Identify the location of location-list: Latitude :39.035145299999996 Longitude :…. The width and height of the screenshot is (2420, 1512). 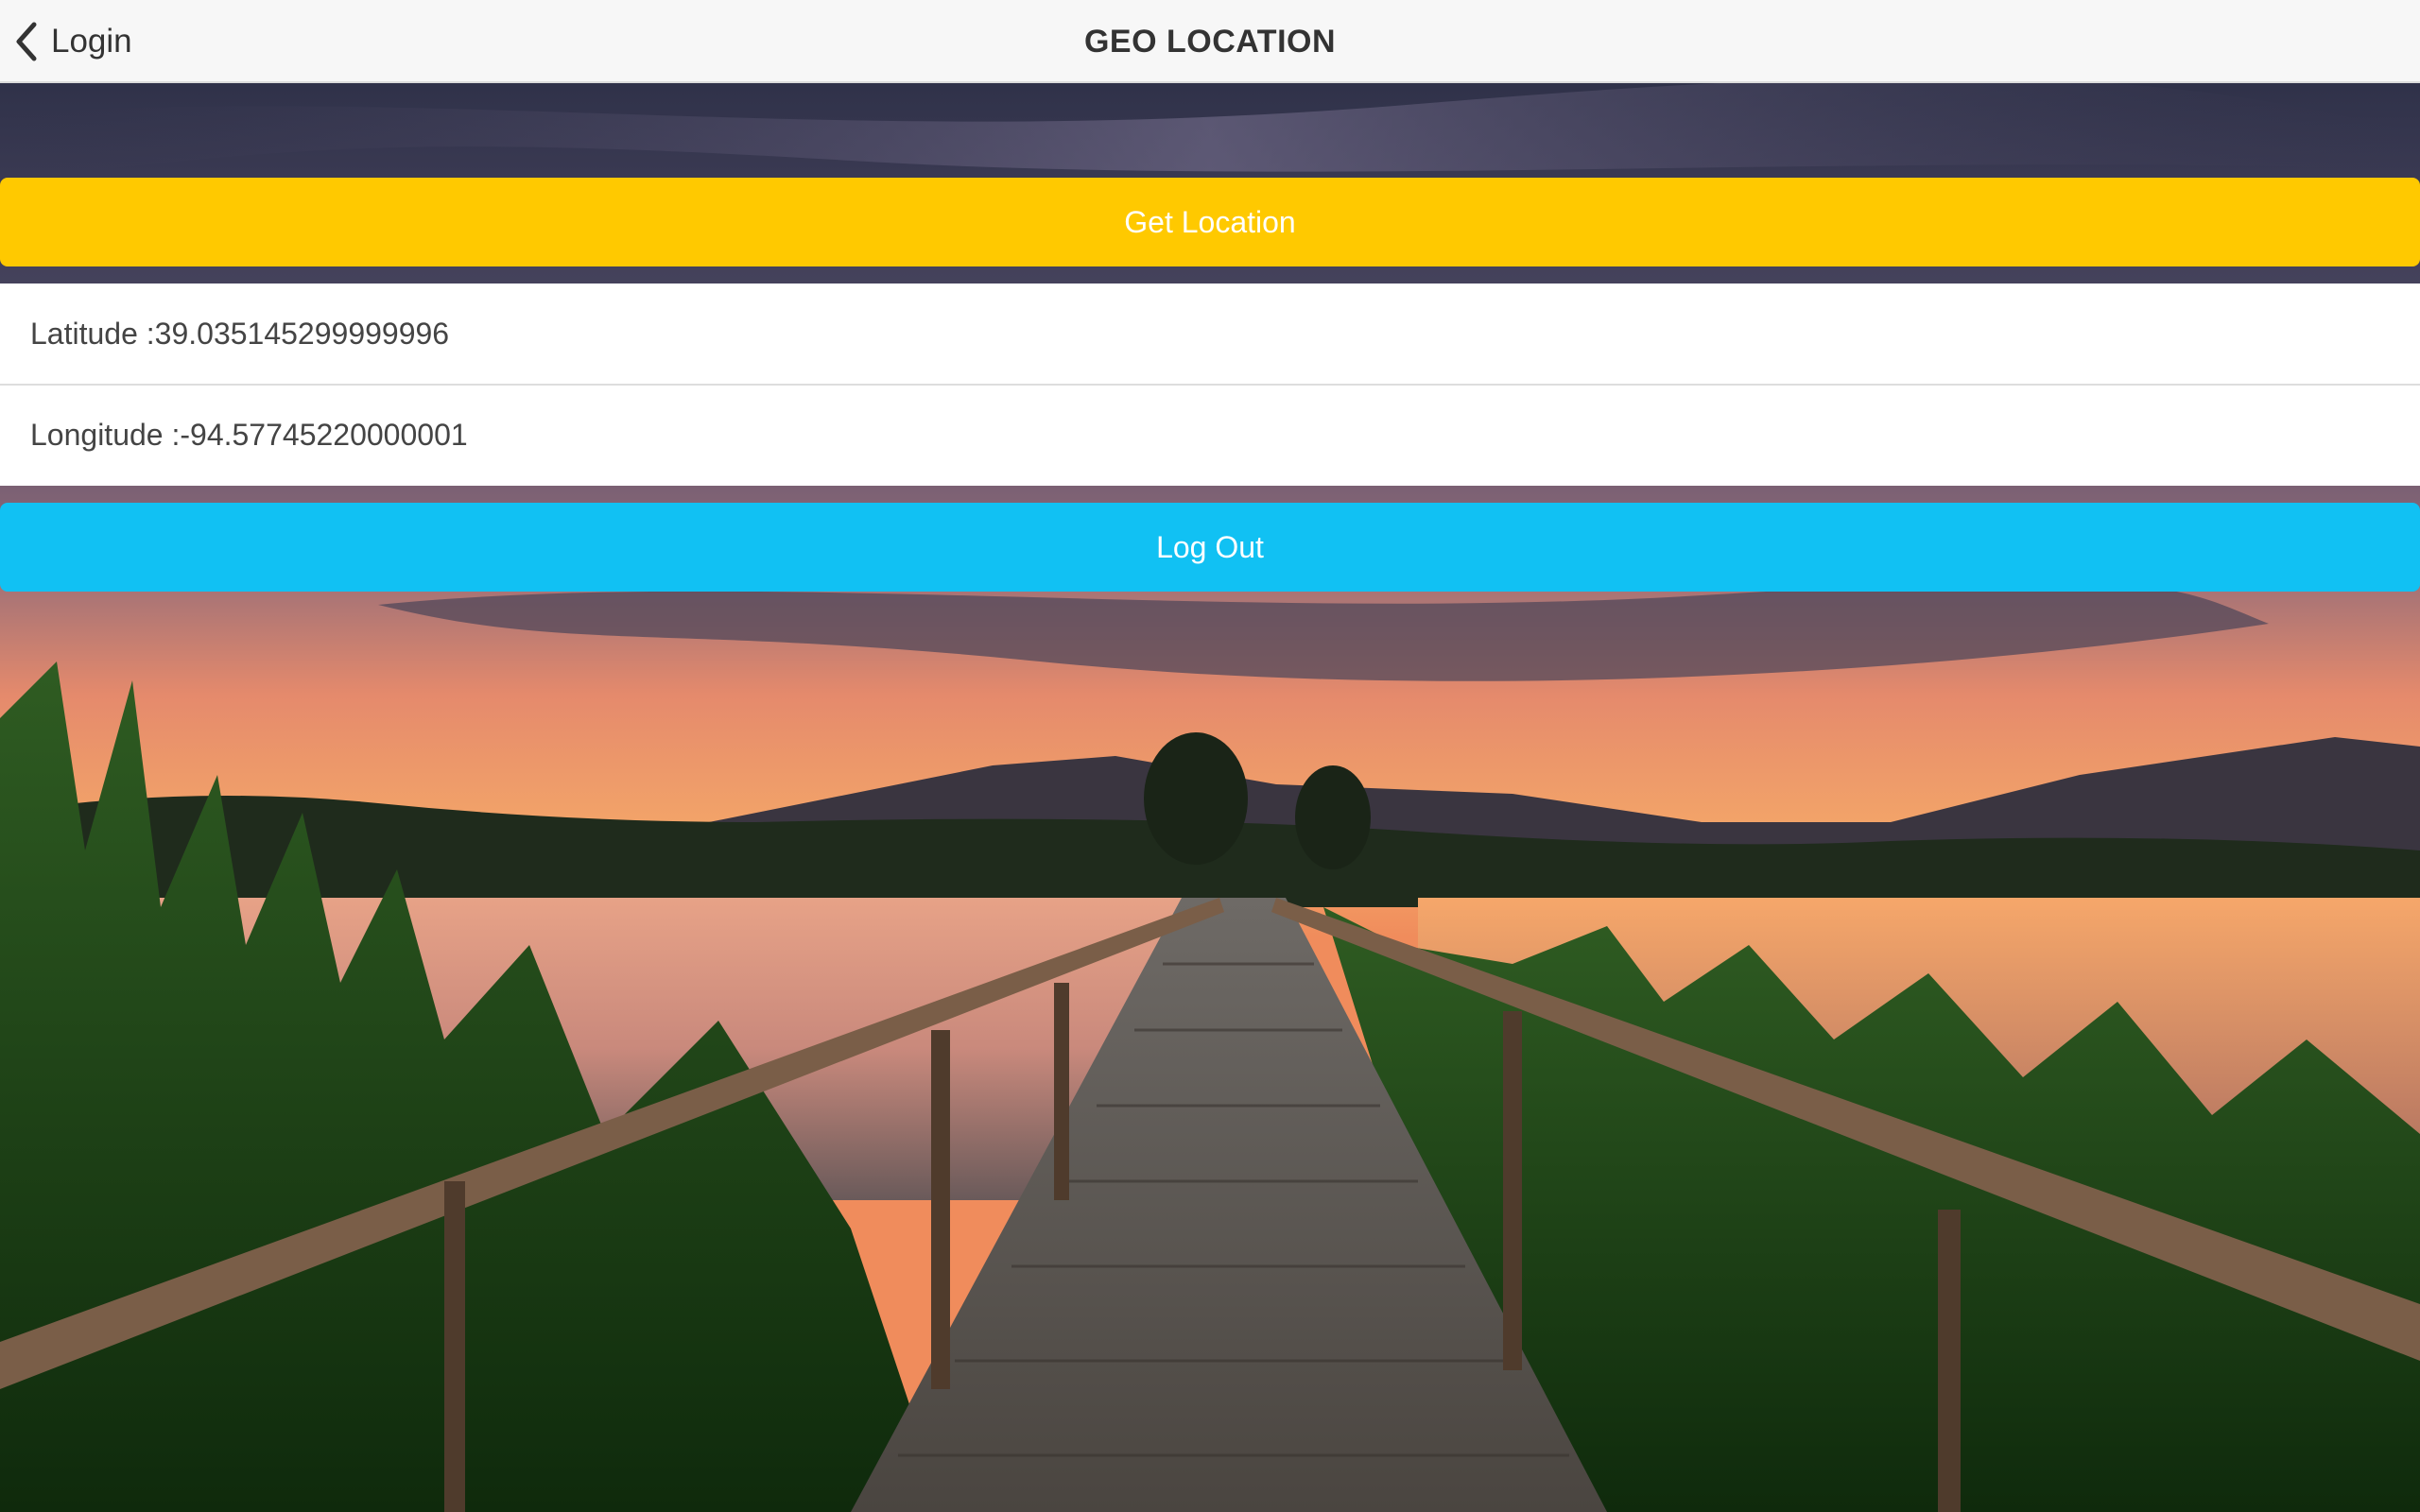
(1210, 385).